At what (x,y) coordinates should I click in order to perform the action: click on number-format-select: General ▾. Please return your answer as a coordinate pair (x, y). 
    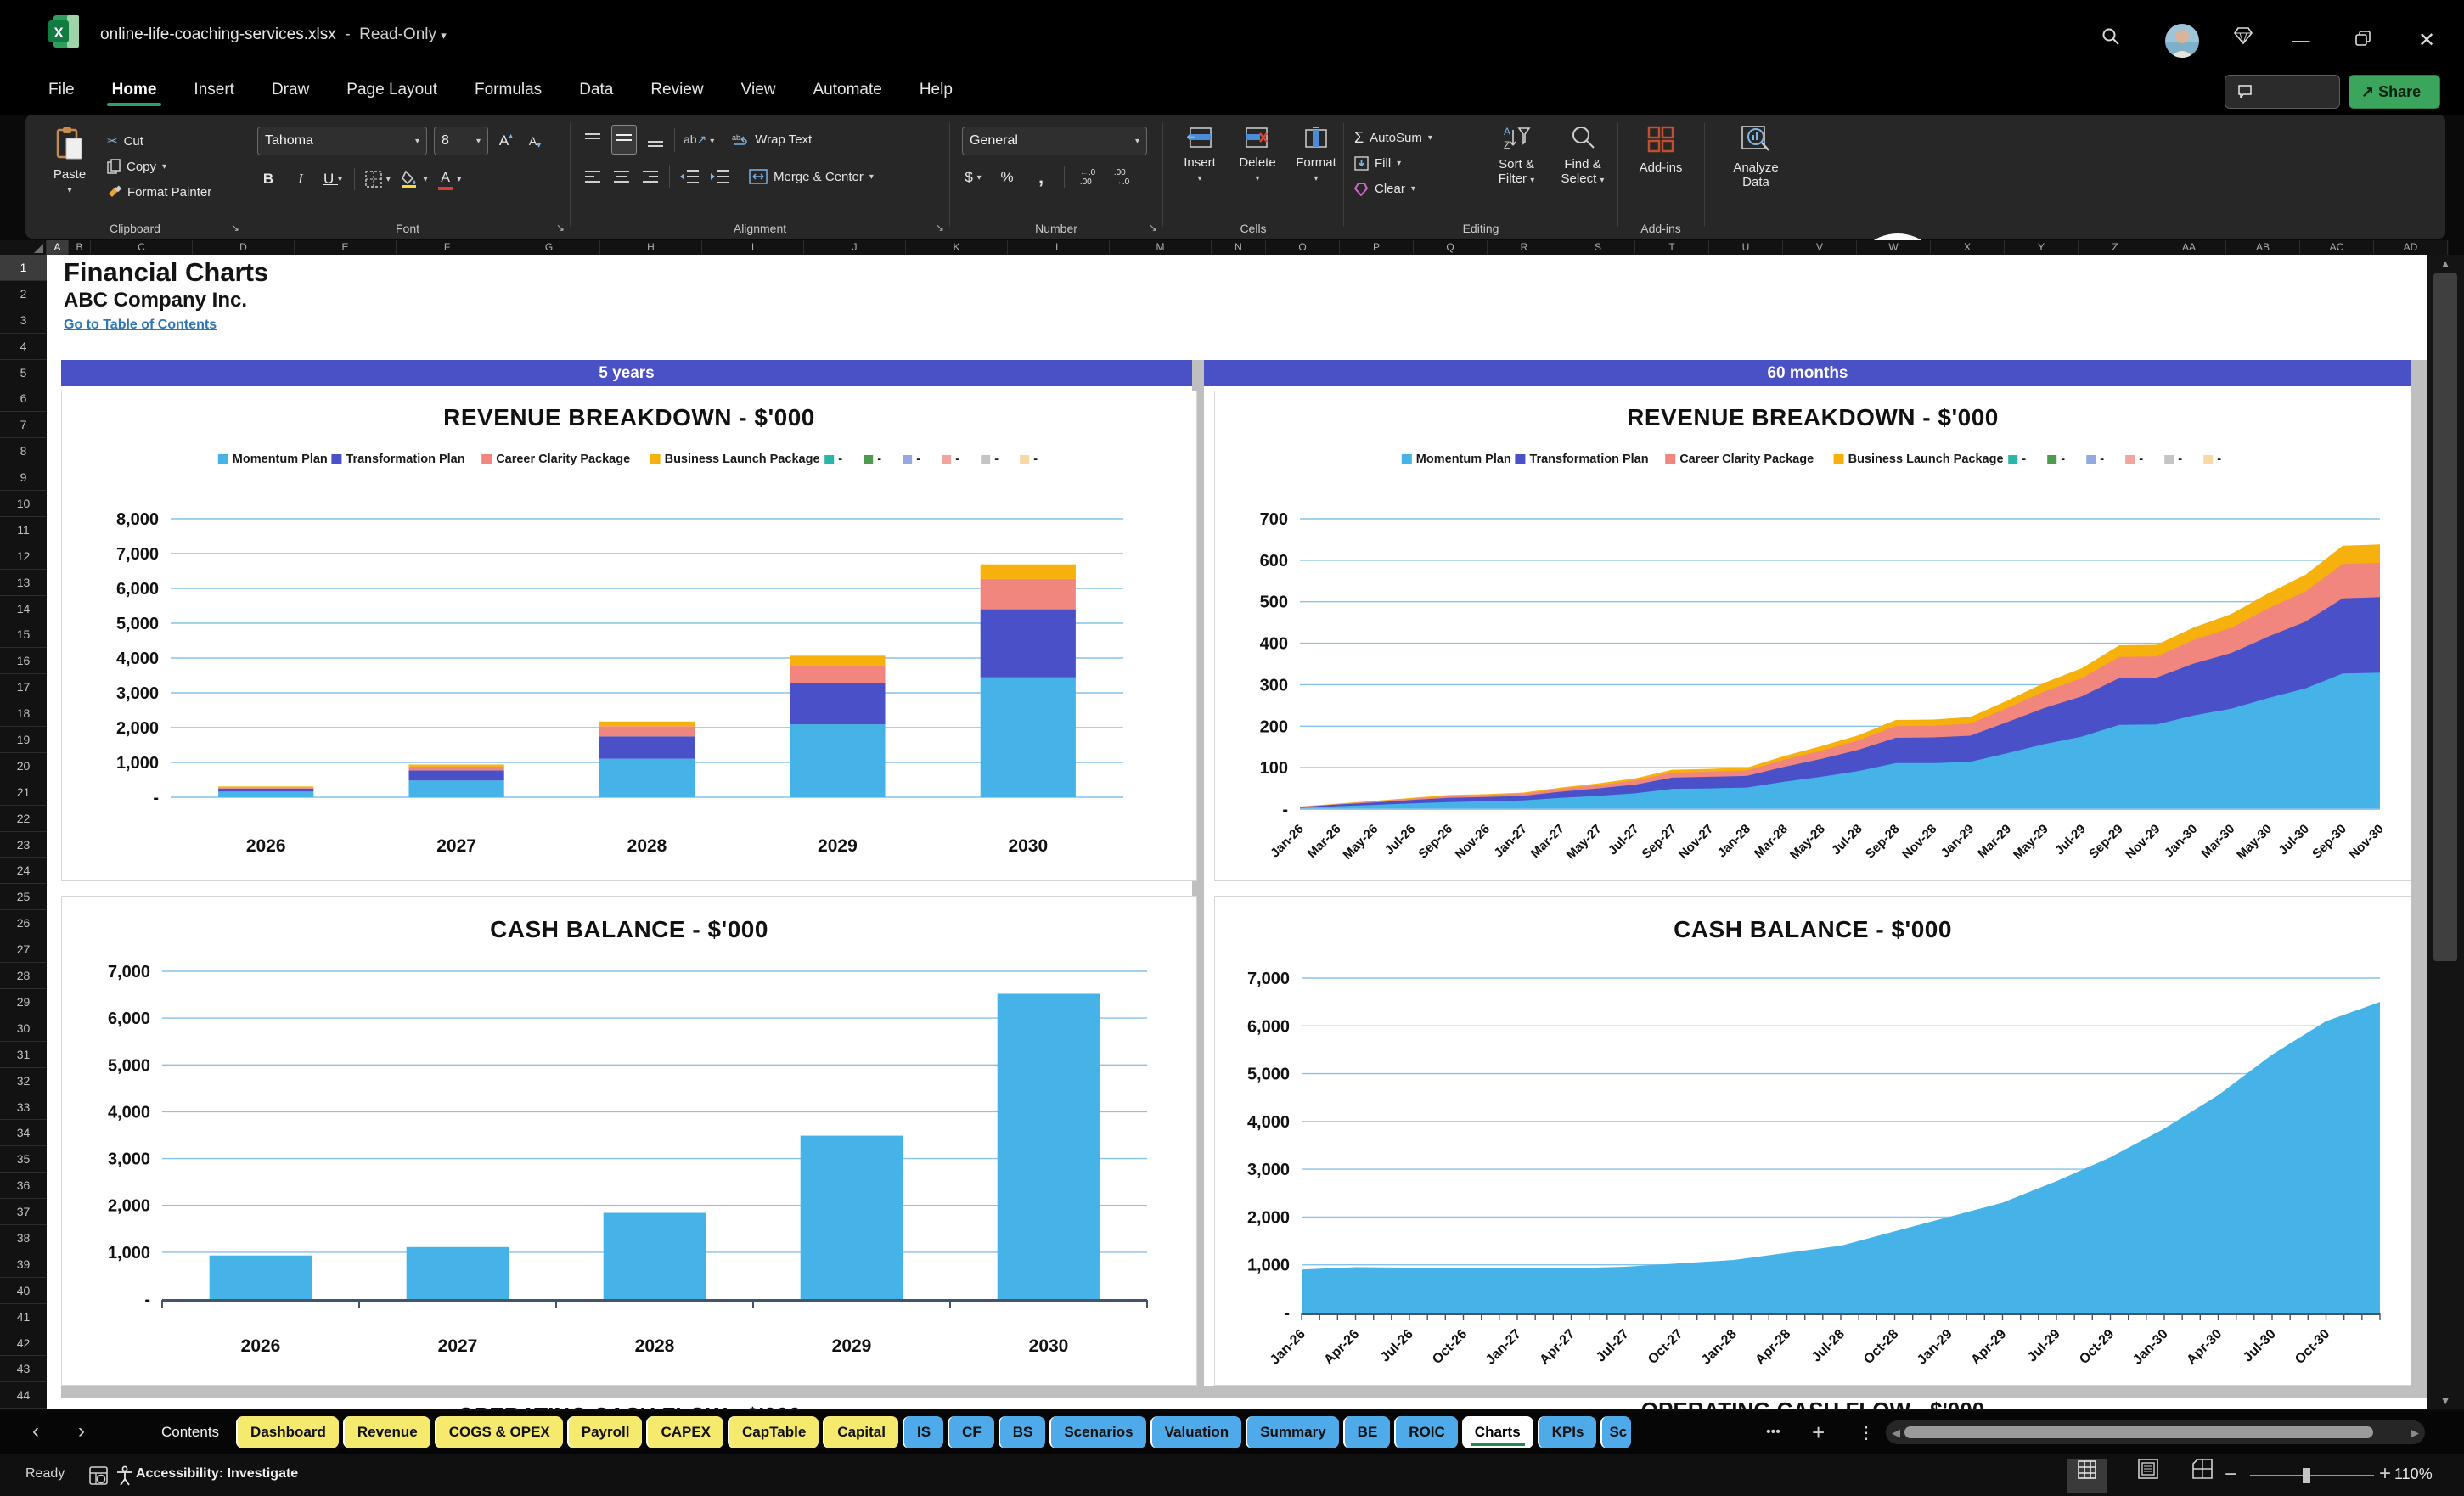
    Looking at the image, I should click on (1054, 141).